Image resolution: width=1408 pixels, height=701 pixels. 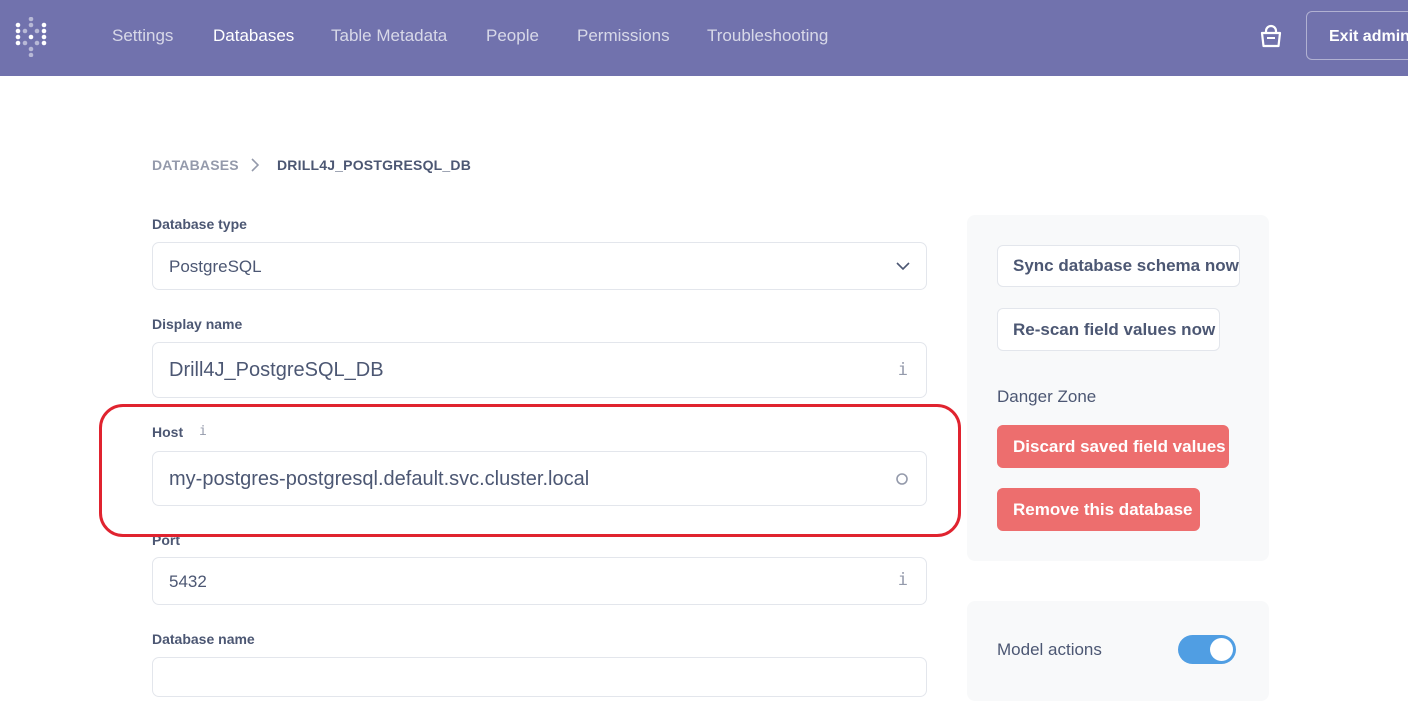 What do you see at coordinates (539, 581) in the screenshot?
I see `port-input: 5432 i` at bounding box center [539, 581].